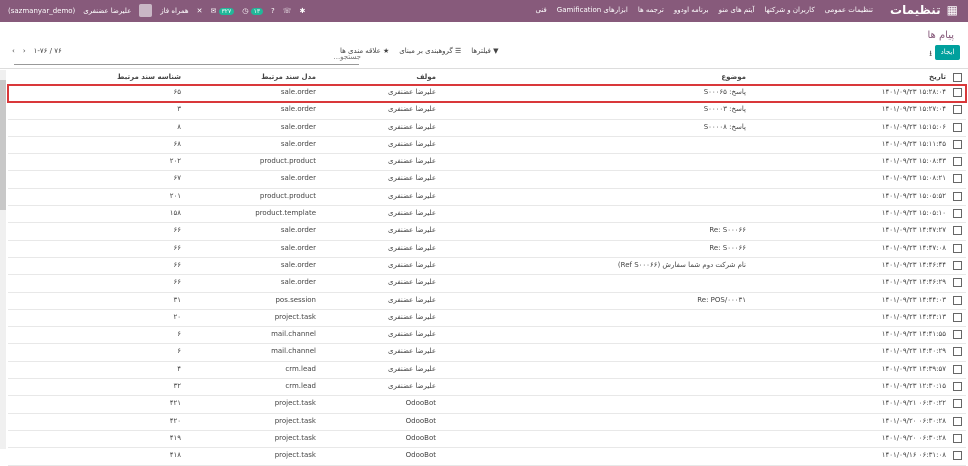 This screenshot has height=466, width=968. What do you see at coordinates (691, 10) in the screenshot?
I see `menu-odoo-app: برنامه اودوو` at bounding box center [691, 10].